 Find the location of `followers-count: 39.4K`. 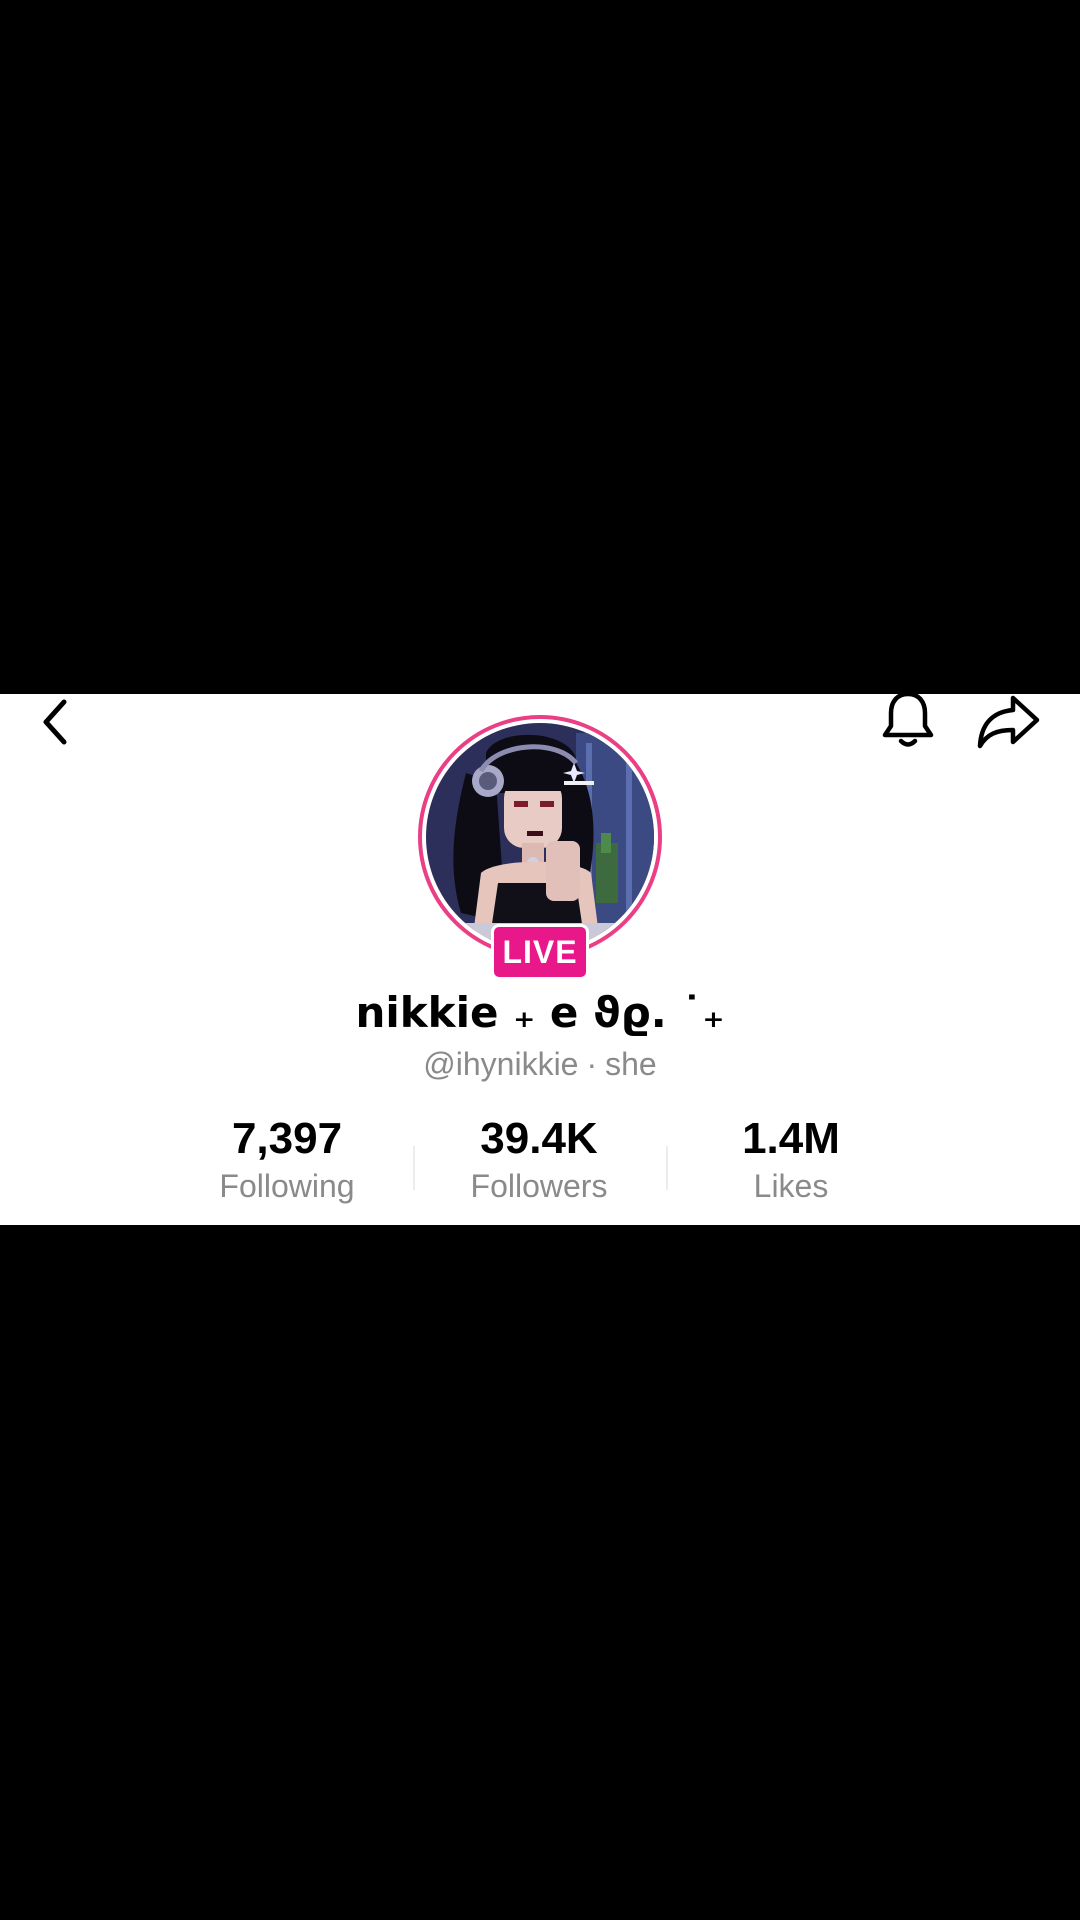

followers-count: 39.4K is located at coordinates (539, 1138).